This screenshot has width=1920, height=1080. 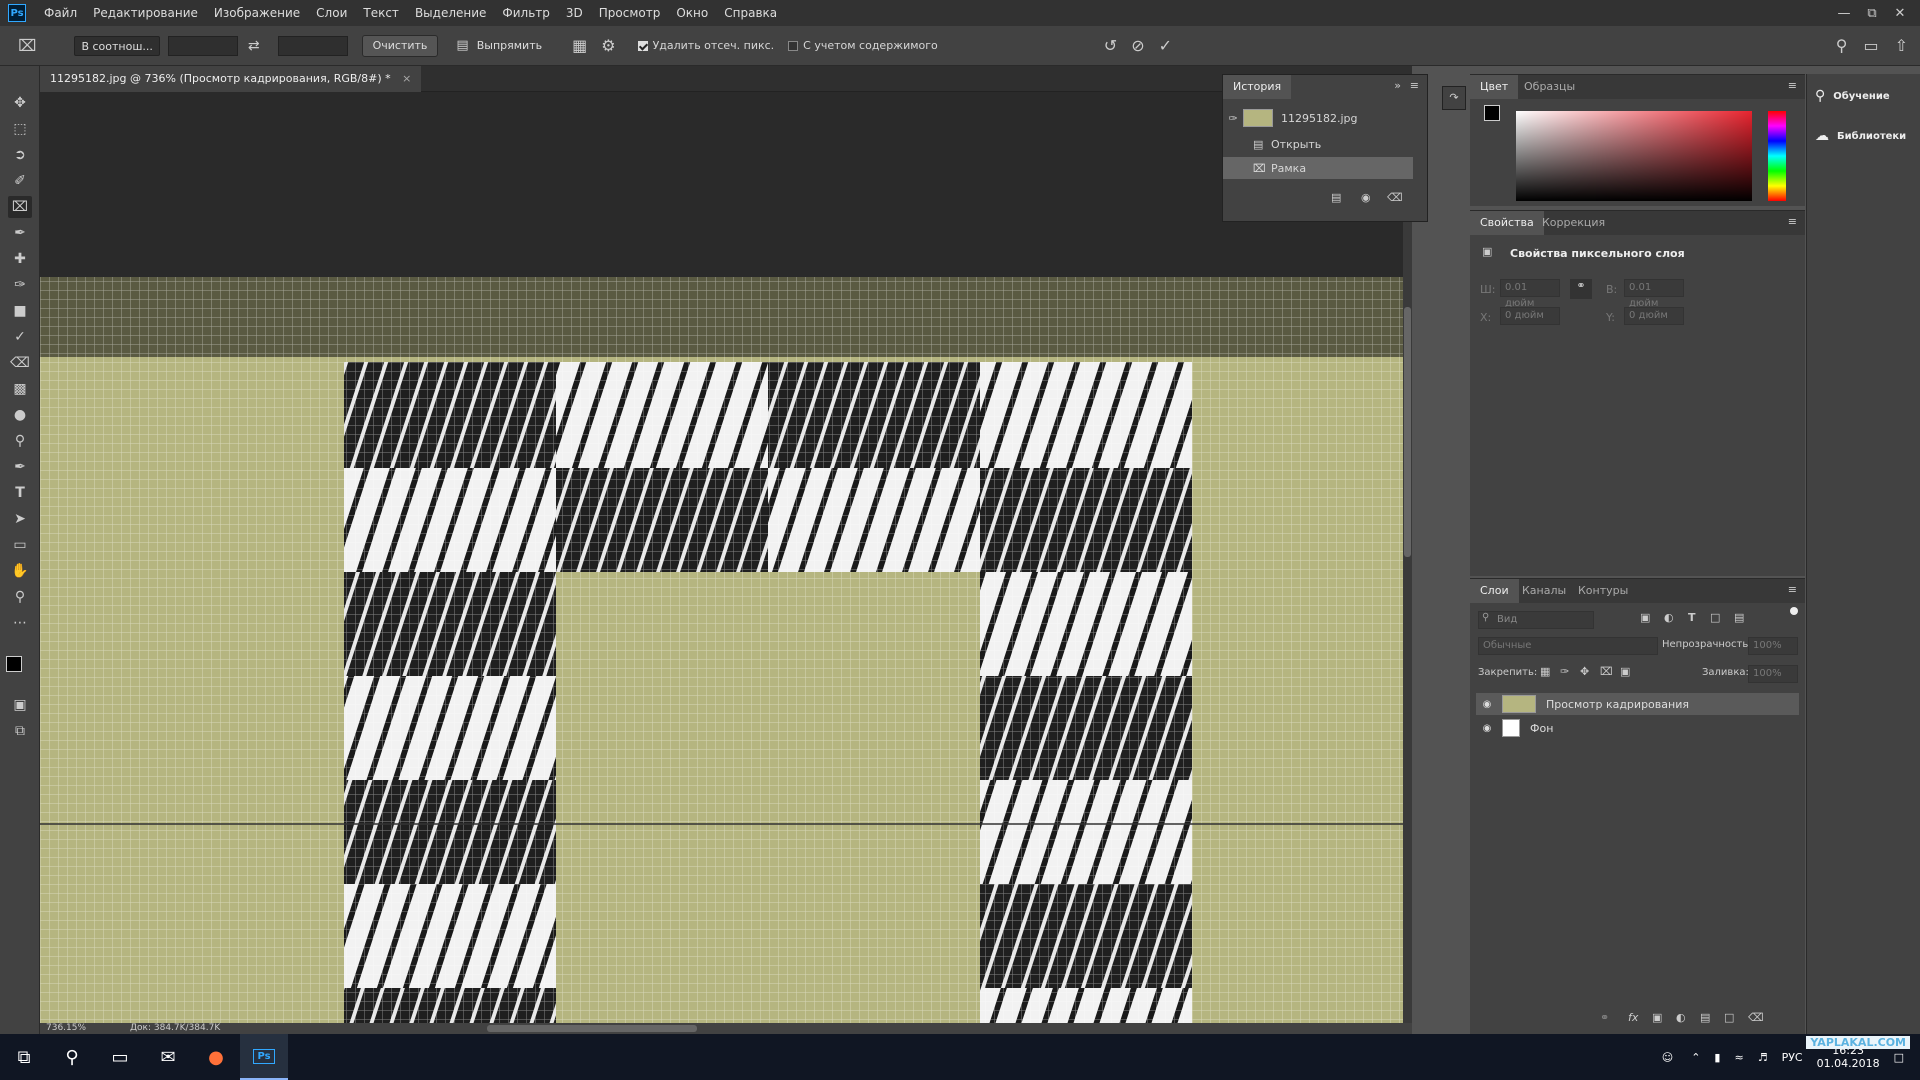 I want to click on tab-adjustments: Коррекция, so click(x=1573, y=223).